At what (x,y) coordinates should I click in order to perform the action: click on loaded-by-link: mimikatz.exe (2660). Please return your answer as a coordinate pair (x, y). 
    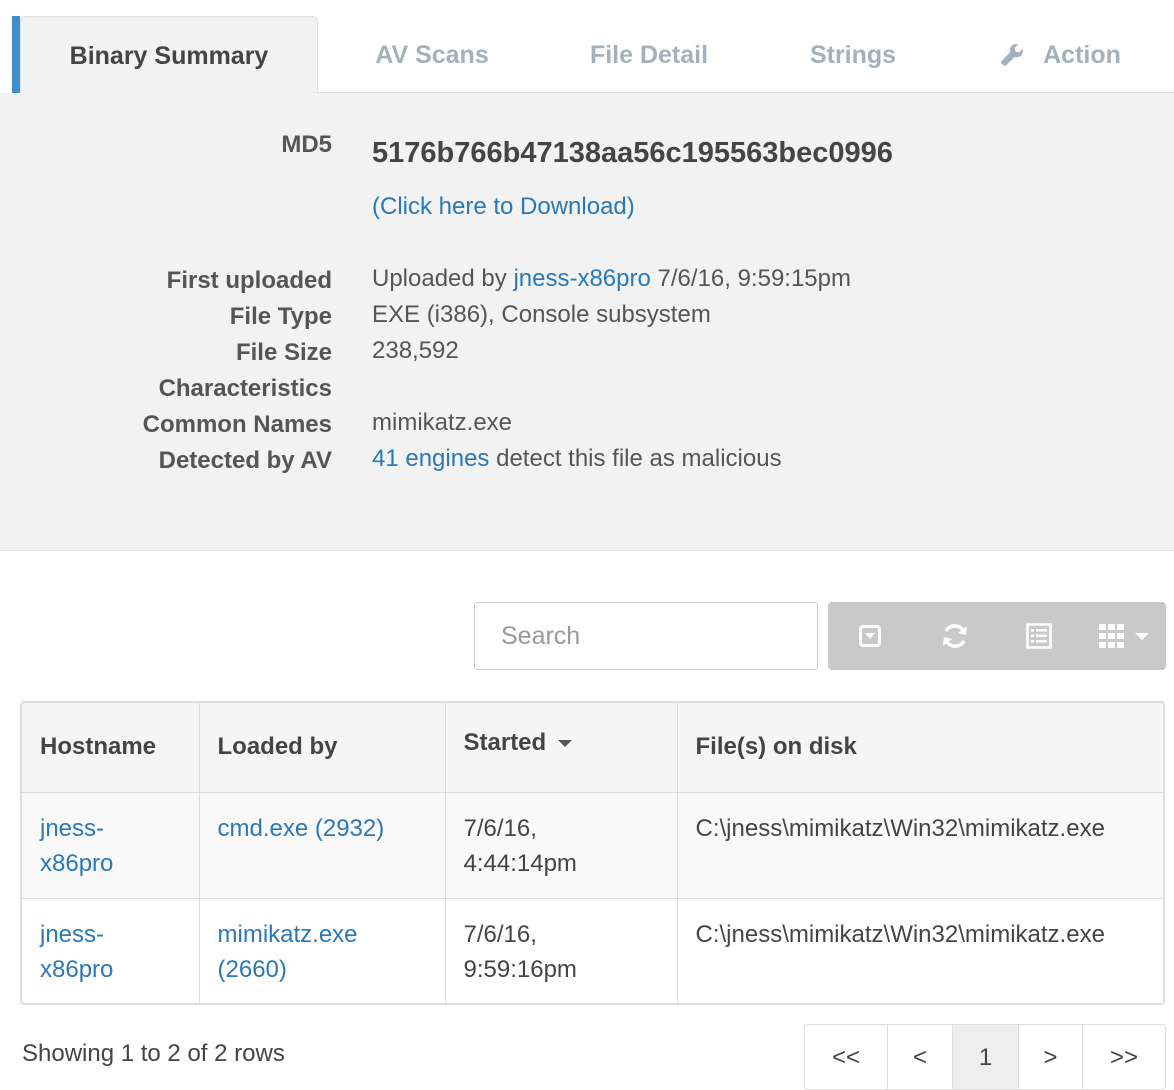
    Looking at the image, I should click on (288, 952).